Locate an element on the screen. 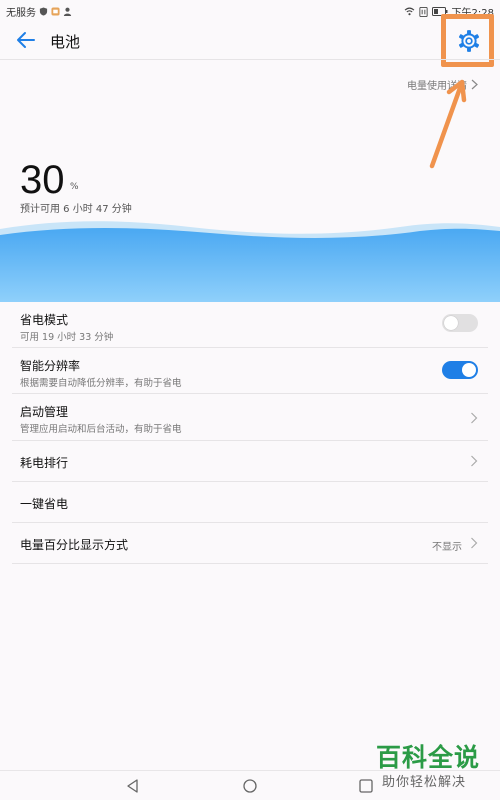  carrier-label: 无服务 is located at coordinates (21, 13).